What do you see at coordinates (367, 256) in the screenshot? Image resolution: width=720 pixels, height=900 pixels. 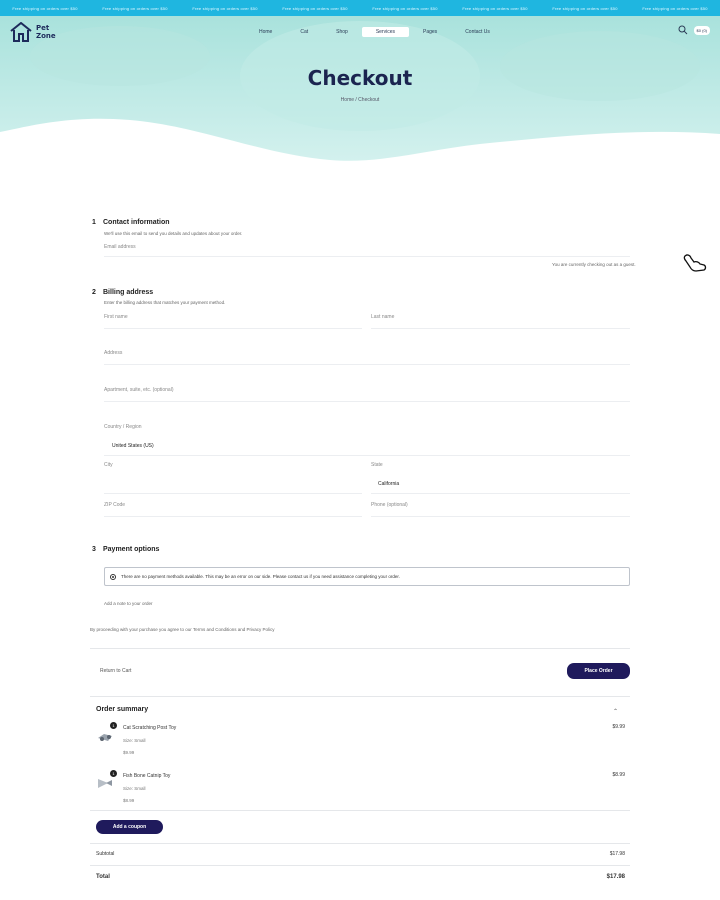 I see `email-field-underline` at bounding box center [367, 256].